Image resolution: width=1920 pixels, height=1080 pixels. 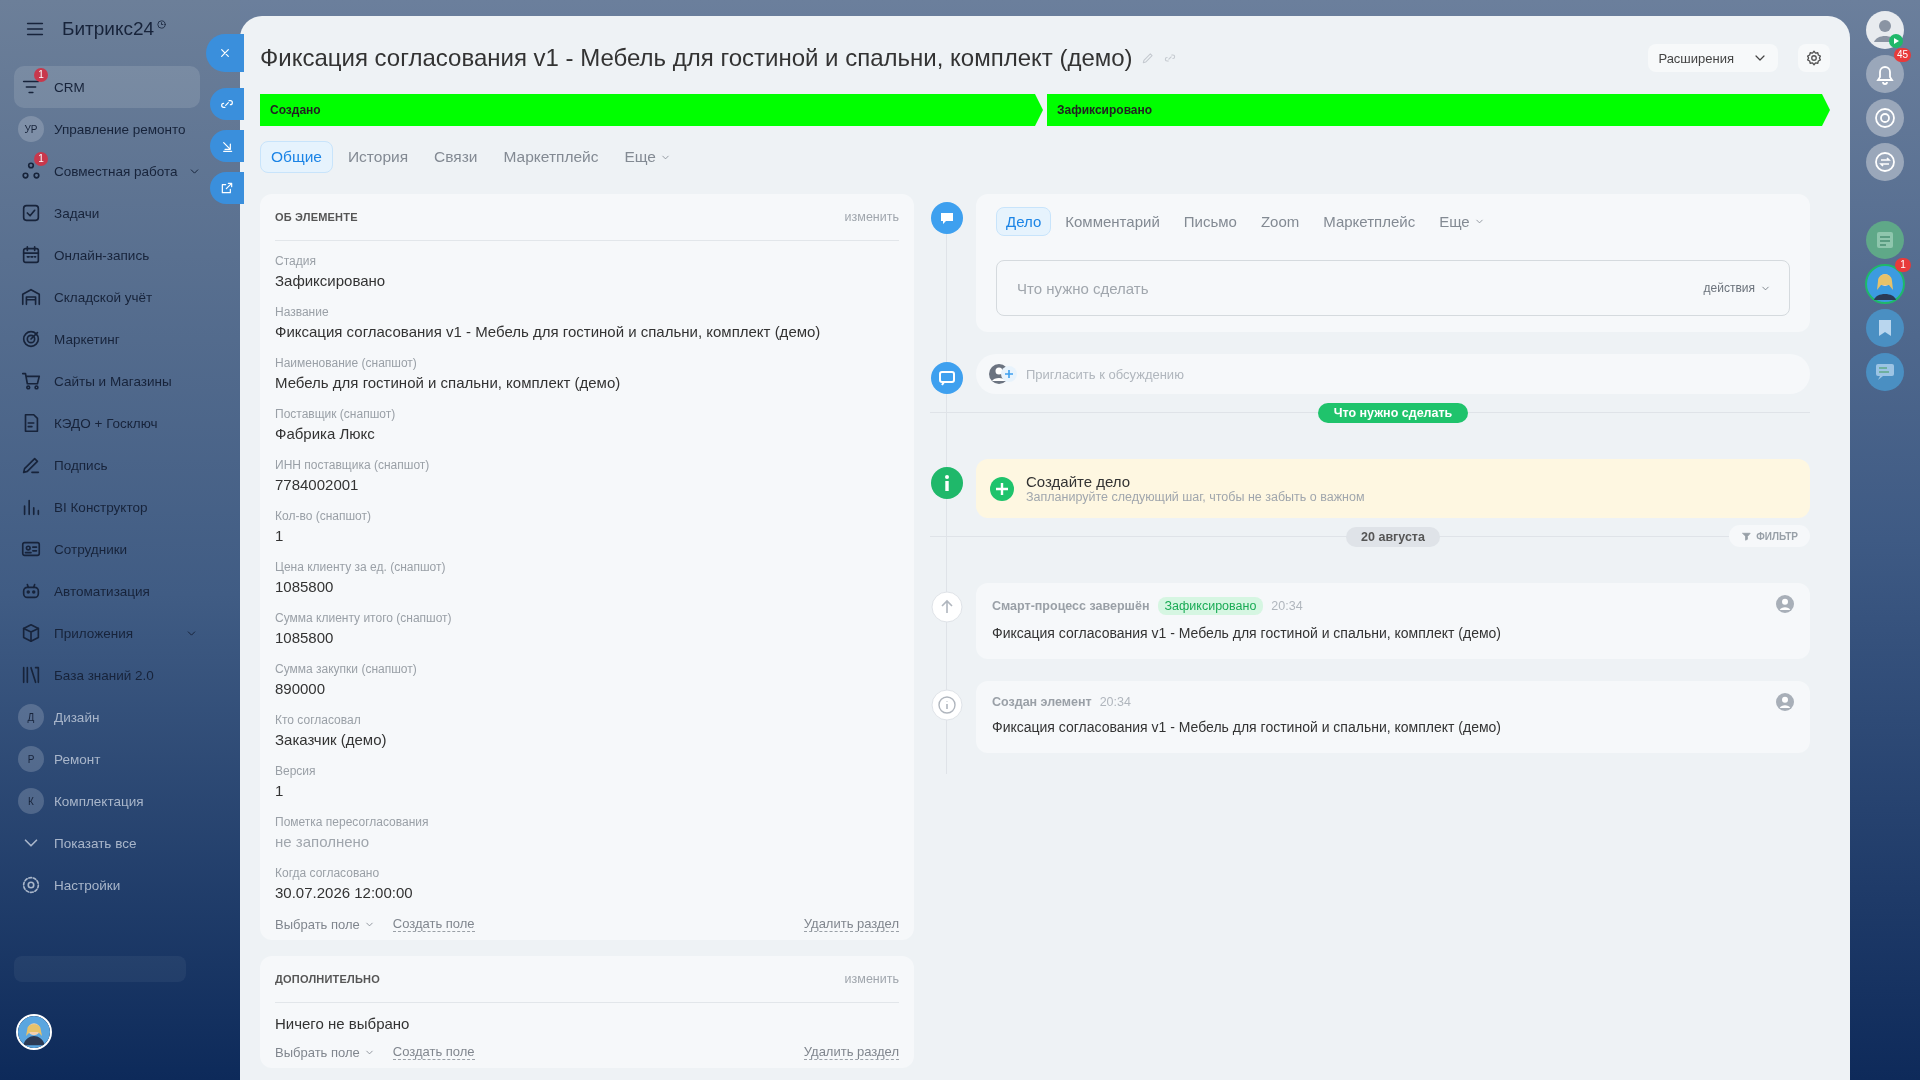 I want to click on sidebar-item: BI Конструктор, so click(x=107, y=507).